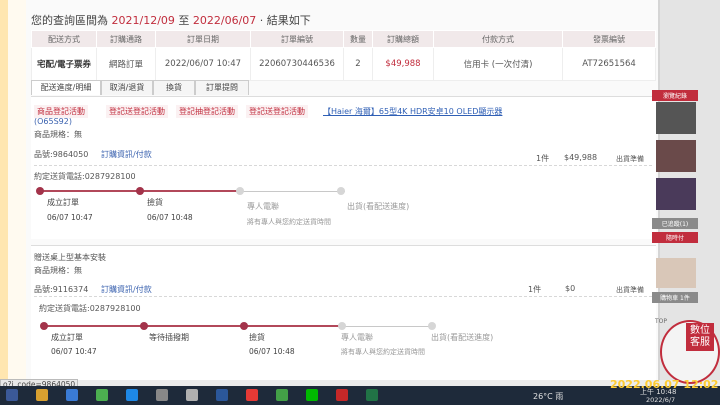 This screenshot has height=405, width=720. Describe the element at coordinates (358, 64) in the screenshot. I see `quantity: 2` at that location.